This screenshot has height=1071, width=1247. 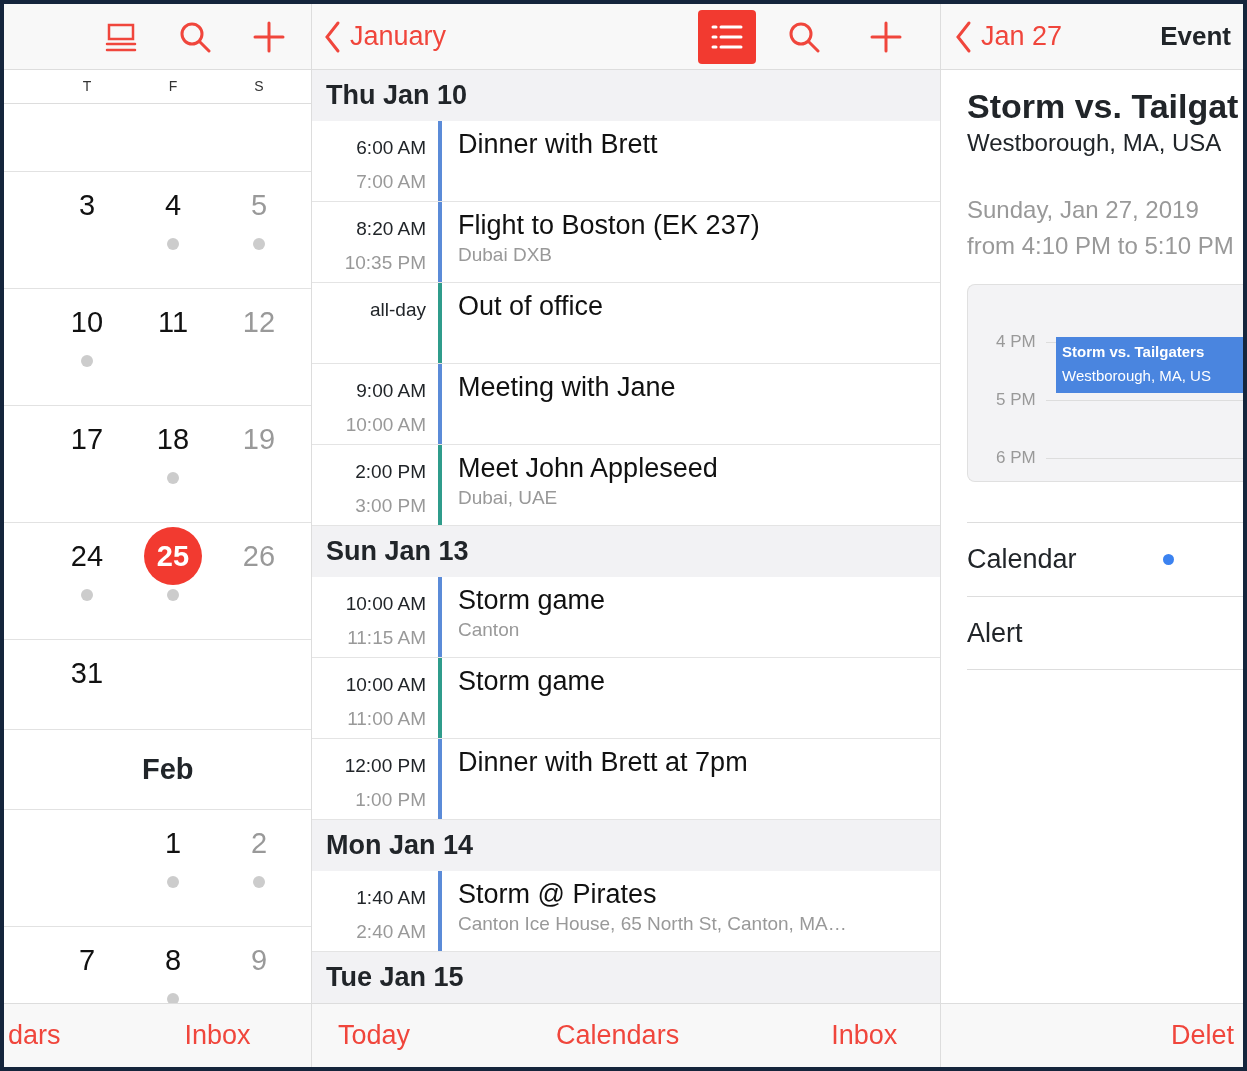 I want to click on day-header: Sun Jan 13, so click(x=397, y=552).